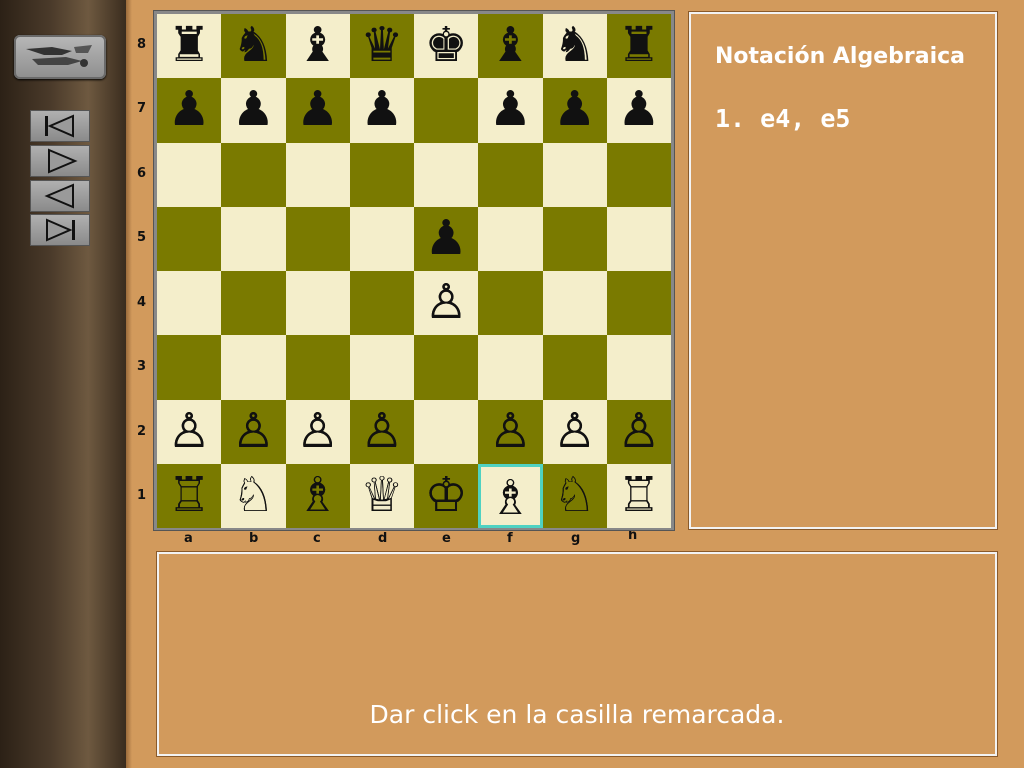 The image size is (1024, 768). I want to click on square-g5, so click(574, 238).